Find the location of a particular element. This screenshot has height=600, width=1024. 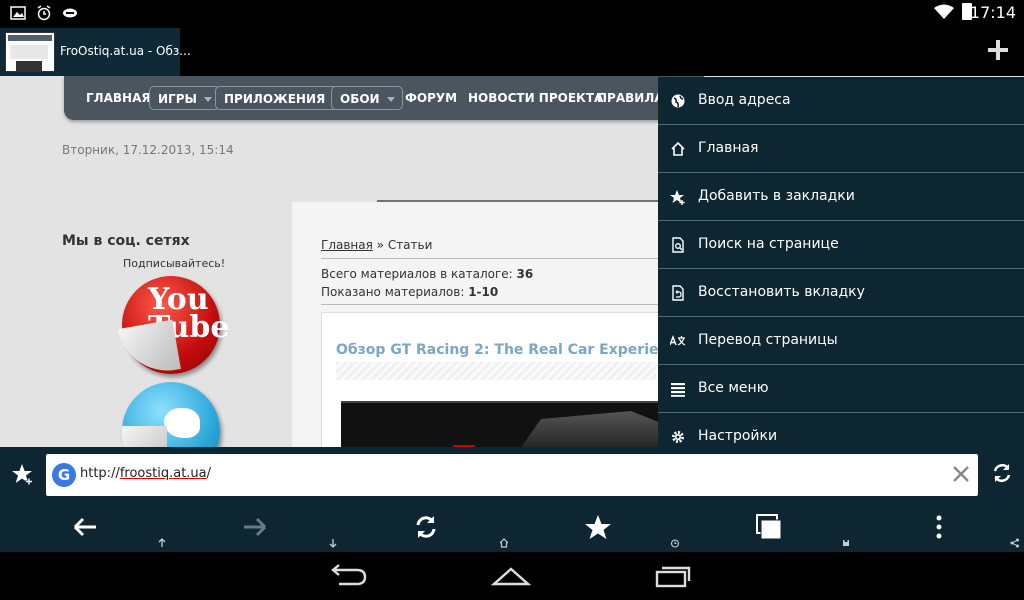

google-icon: G is located at coordinates (64, 475).